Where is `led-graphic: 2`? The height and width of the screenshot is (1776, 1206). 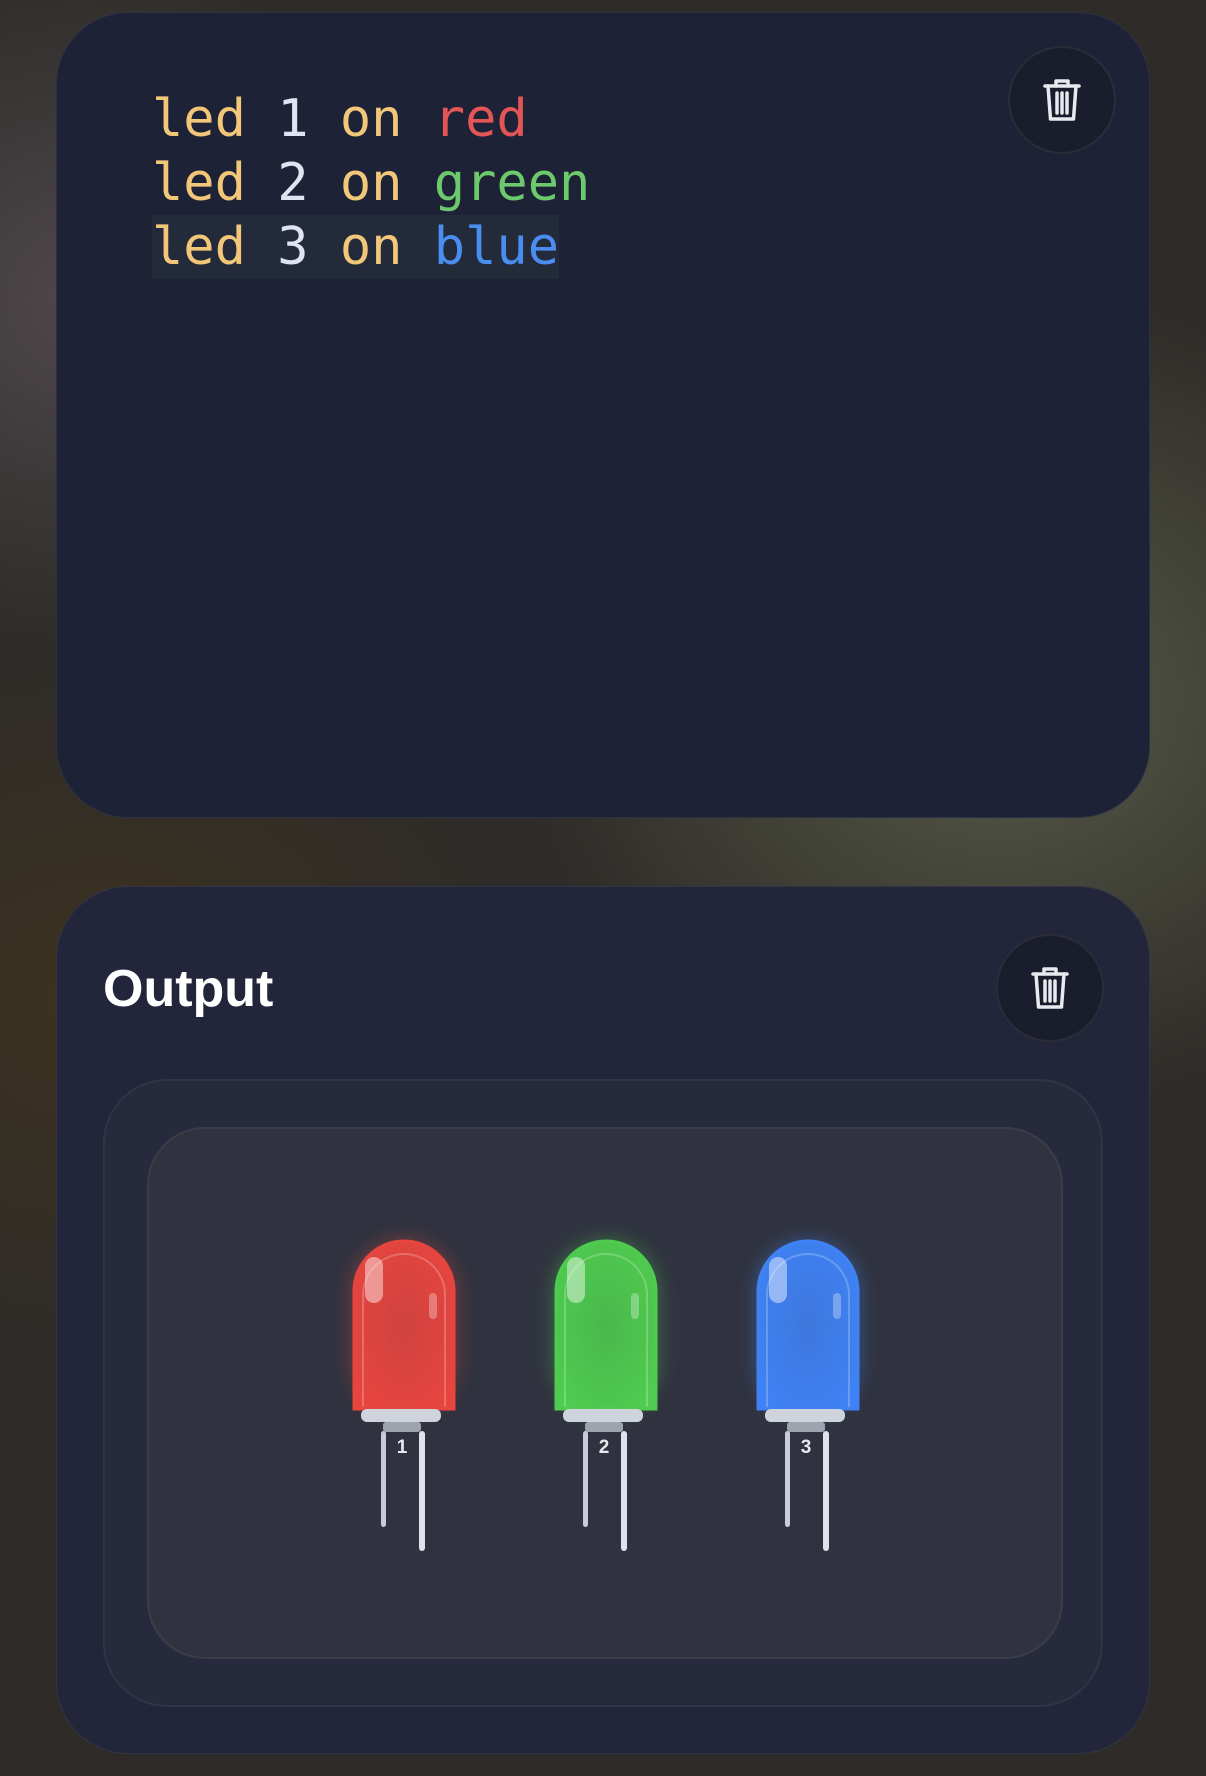
led-graphic: 2 is located at coordinates (606, 1395).